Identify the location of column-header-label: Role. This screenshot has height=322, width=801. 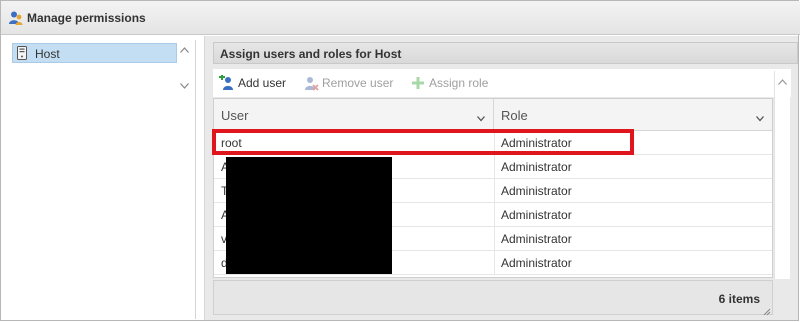
(514, 115).